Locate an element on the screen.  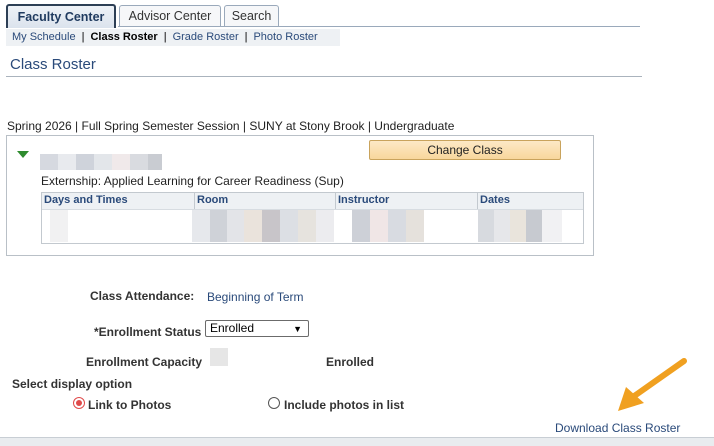
meeting-grid: Days and Times Room Instructor Dates is located at coordinates (312, 218).